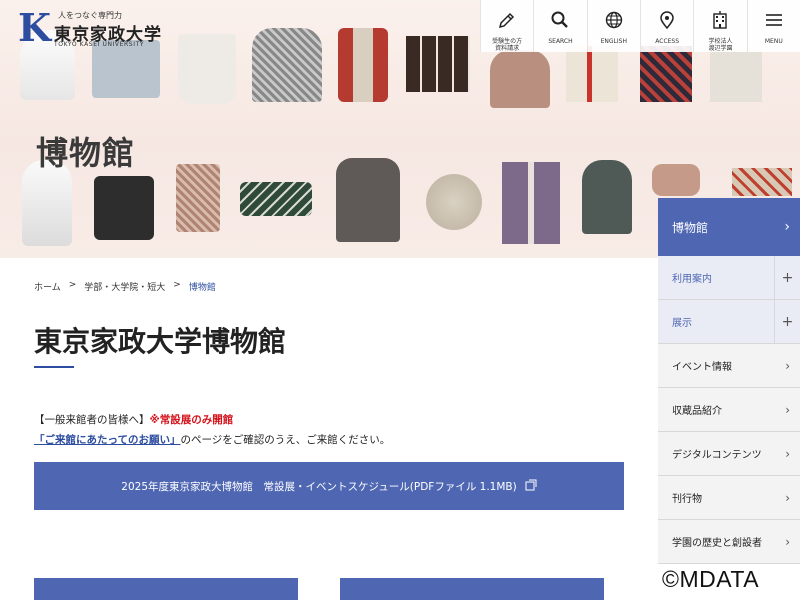 The image size is (800, 600). Describe the element at coordinates (276, 199) in the screenshot. I see `garment-green-cushion` at that location.